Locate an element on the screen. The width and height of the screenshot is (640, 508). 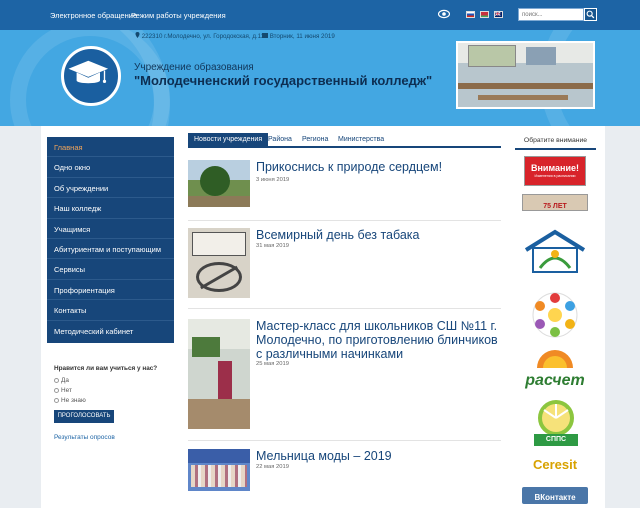
sidebar-item-one-window: Одно окно is located at coordinates (110, 167).